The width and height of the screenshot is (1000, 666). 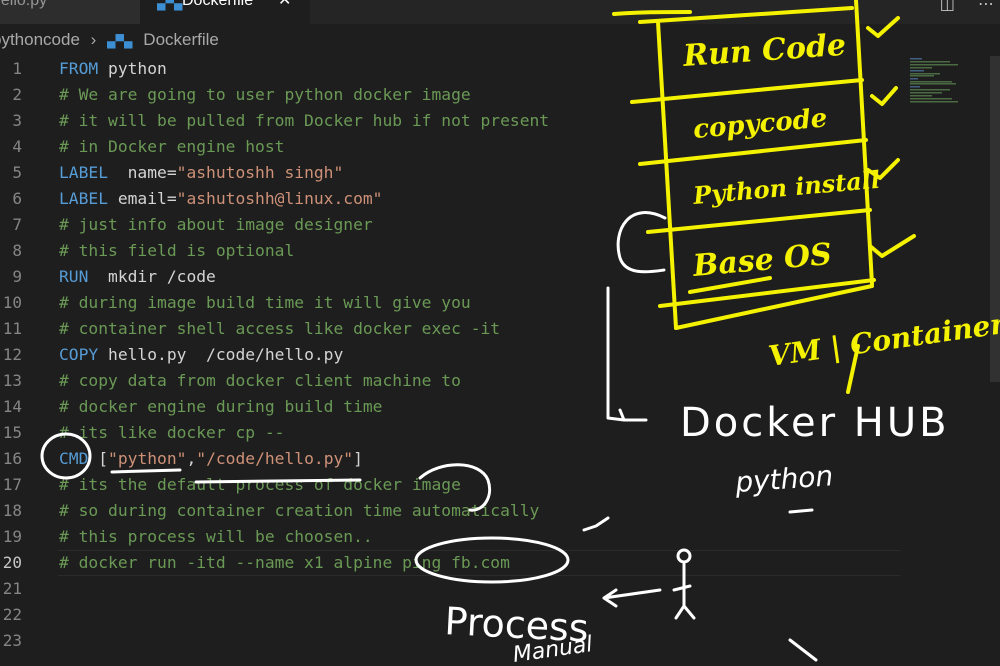 I want to click on layer-run-code: Run Code, so click(x=764, y=51).